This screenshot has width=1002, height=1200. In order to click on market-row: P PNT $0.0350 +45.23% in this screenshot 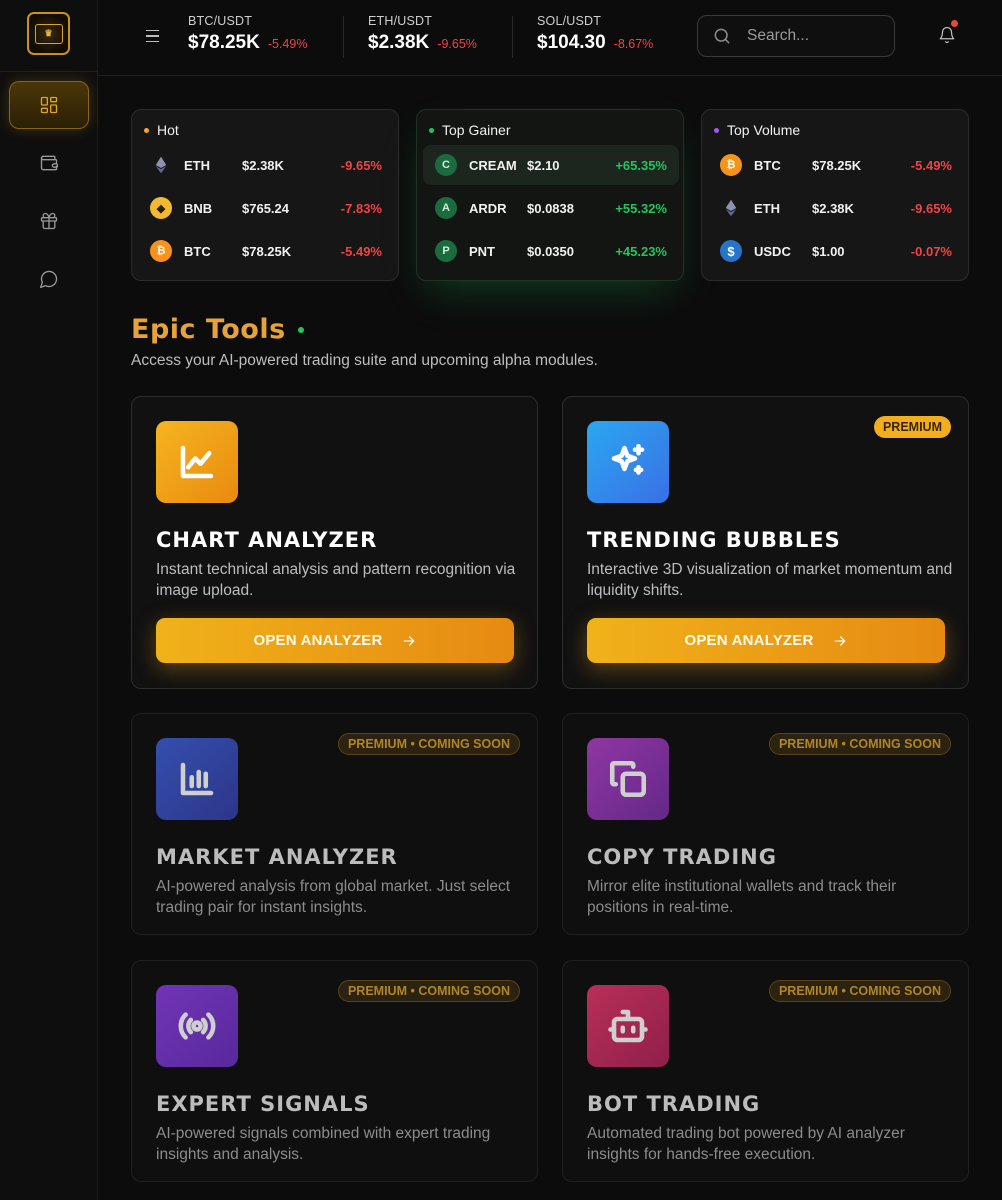, I will do `click(551, 251)`.